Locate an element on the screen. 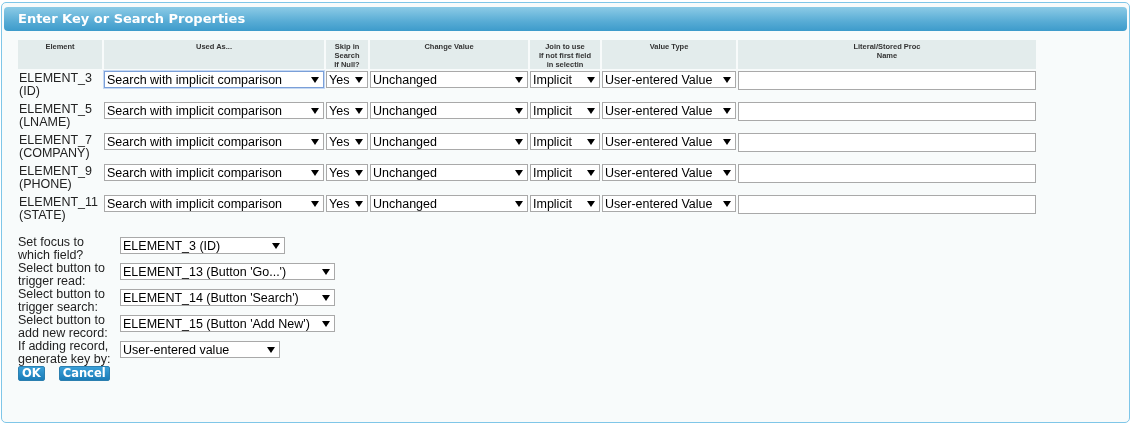 This screenshot has width=1132, height=425. setting-dropdown: ELEMENT_15 (Button 'Add New') is located at coordinates (227, 323).